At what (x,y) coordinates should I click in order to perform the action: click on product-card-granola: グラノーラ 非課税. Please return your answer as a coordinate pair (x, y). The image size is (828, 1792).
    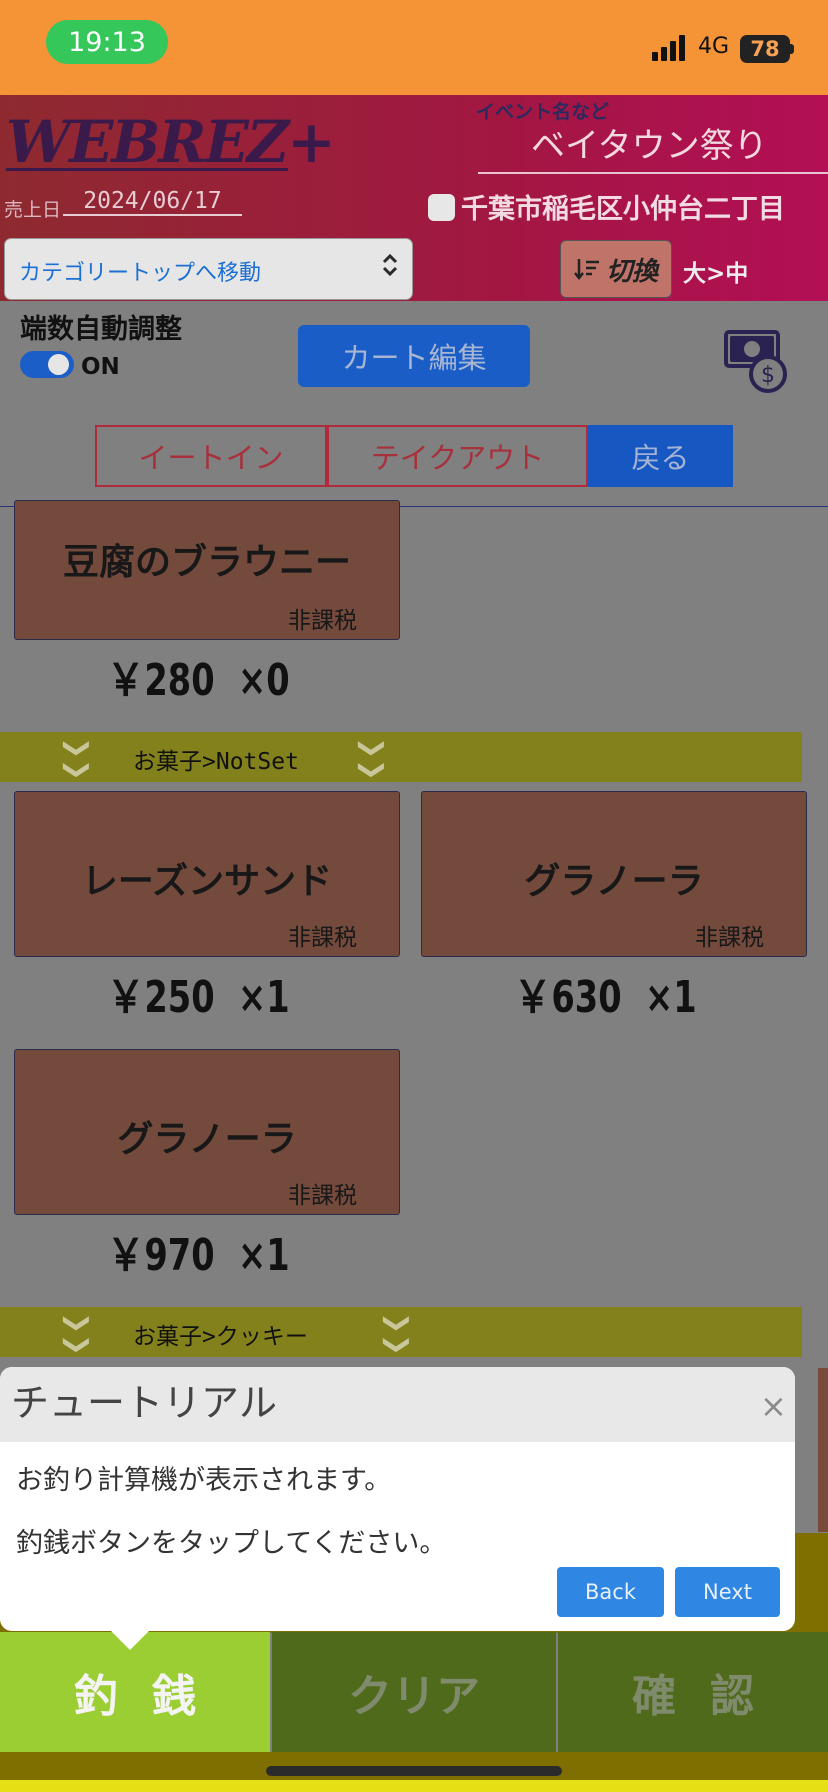
    Looking at the image, I should click on (614, 874).